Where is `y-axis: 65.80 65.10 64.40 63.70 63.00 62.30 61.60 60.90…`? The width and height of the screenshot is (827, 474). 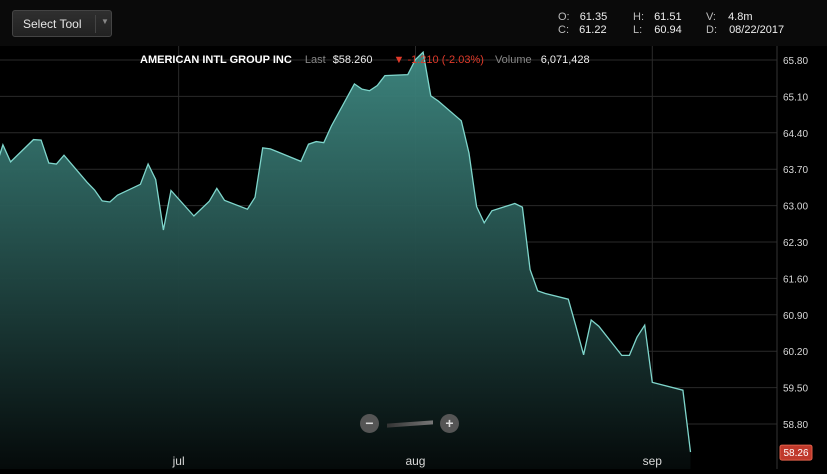
y-axis: 65.80 65.10 64.40 63.70 63.00 62.30 61.60 60.90… is located at coordinates (795, 243).